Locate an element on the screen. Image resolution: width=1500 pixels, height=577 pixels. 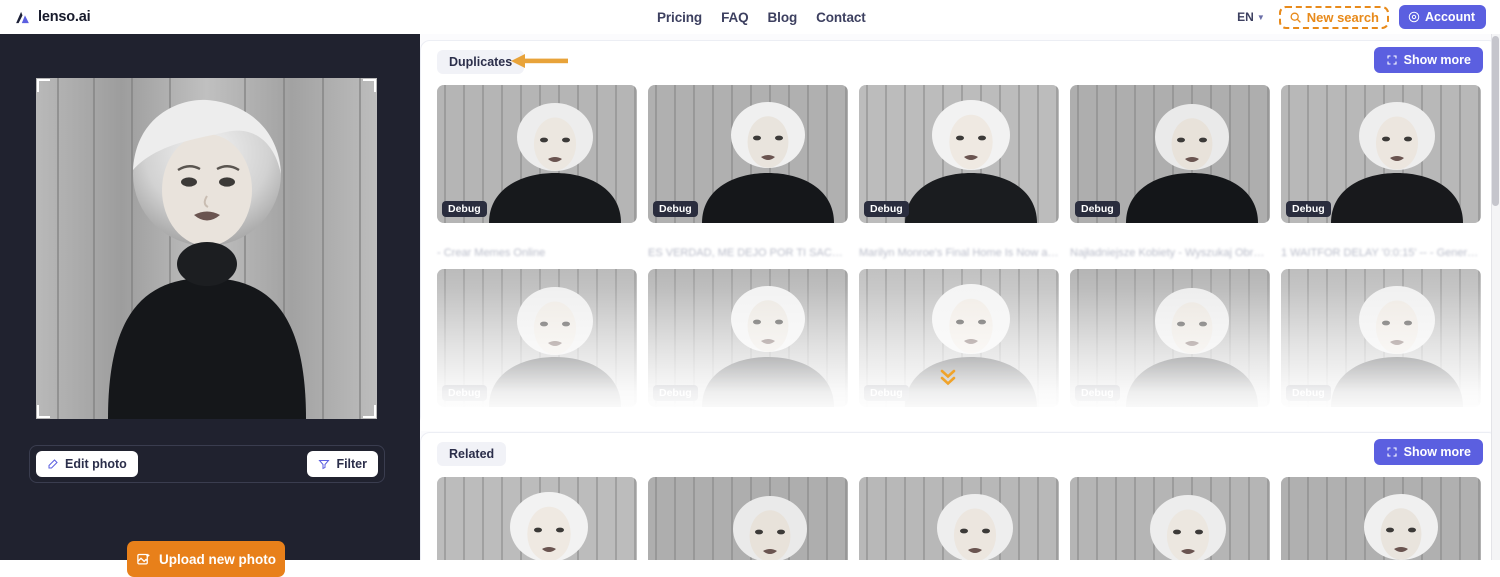
account-button: Account is located at coordinates (1442, 17).